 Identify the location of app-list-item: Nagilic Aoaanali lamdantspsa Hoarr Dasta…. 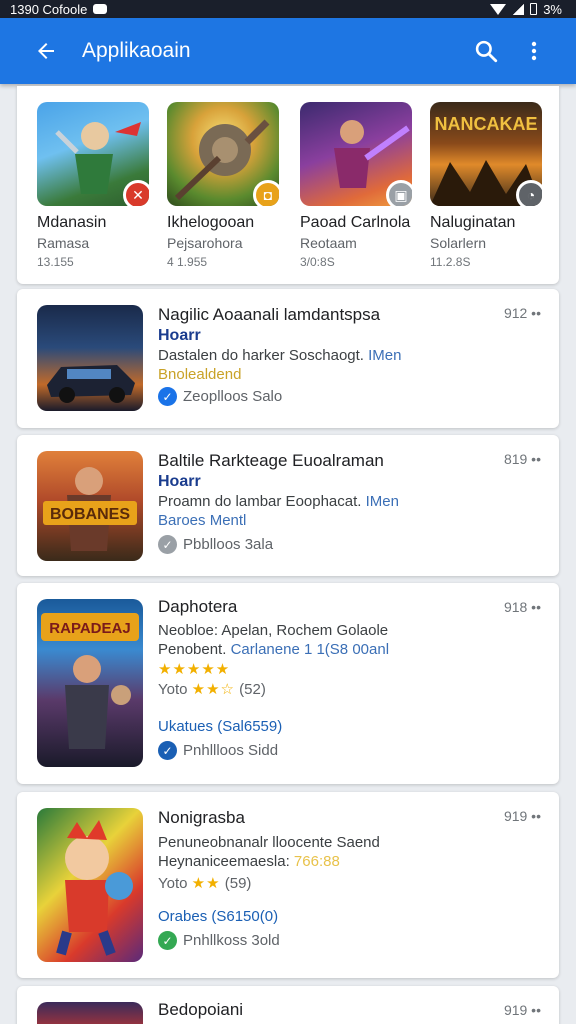
(288, 358).